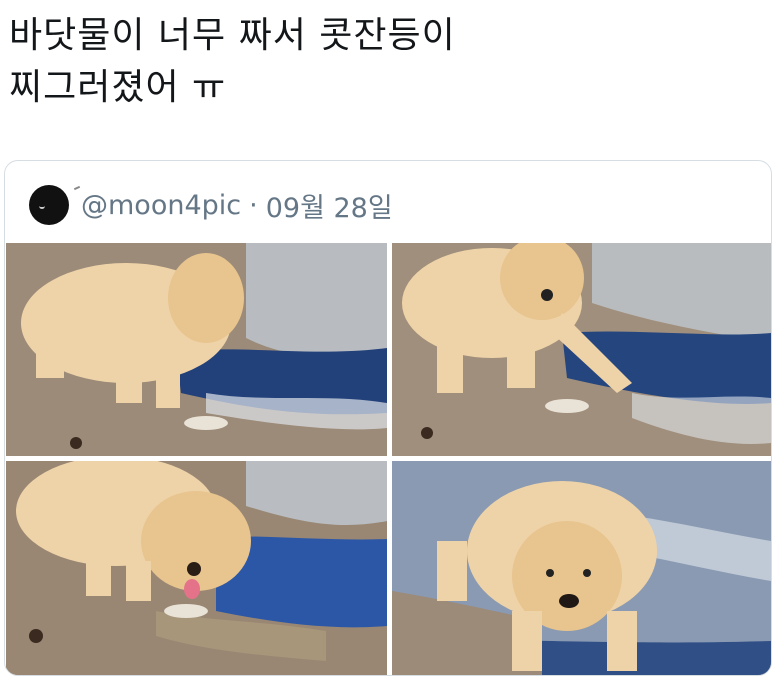 The image size is (777, 682). What do you see at coordinates (232, 35) in the screenshot?
I see `tweet-text-line-1: 바닷물이 너무 짜서 콧잔등이` at bounding box center [232, 35].